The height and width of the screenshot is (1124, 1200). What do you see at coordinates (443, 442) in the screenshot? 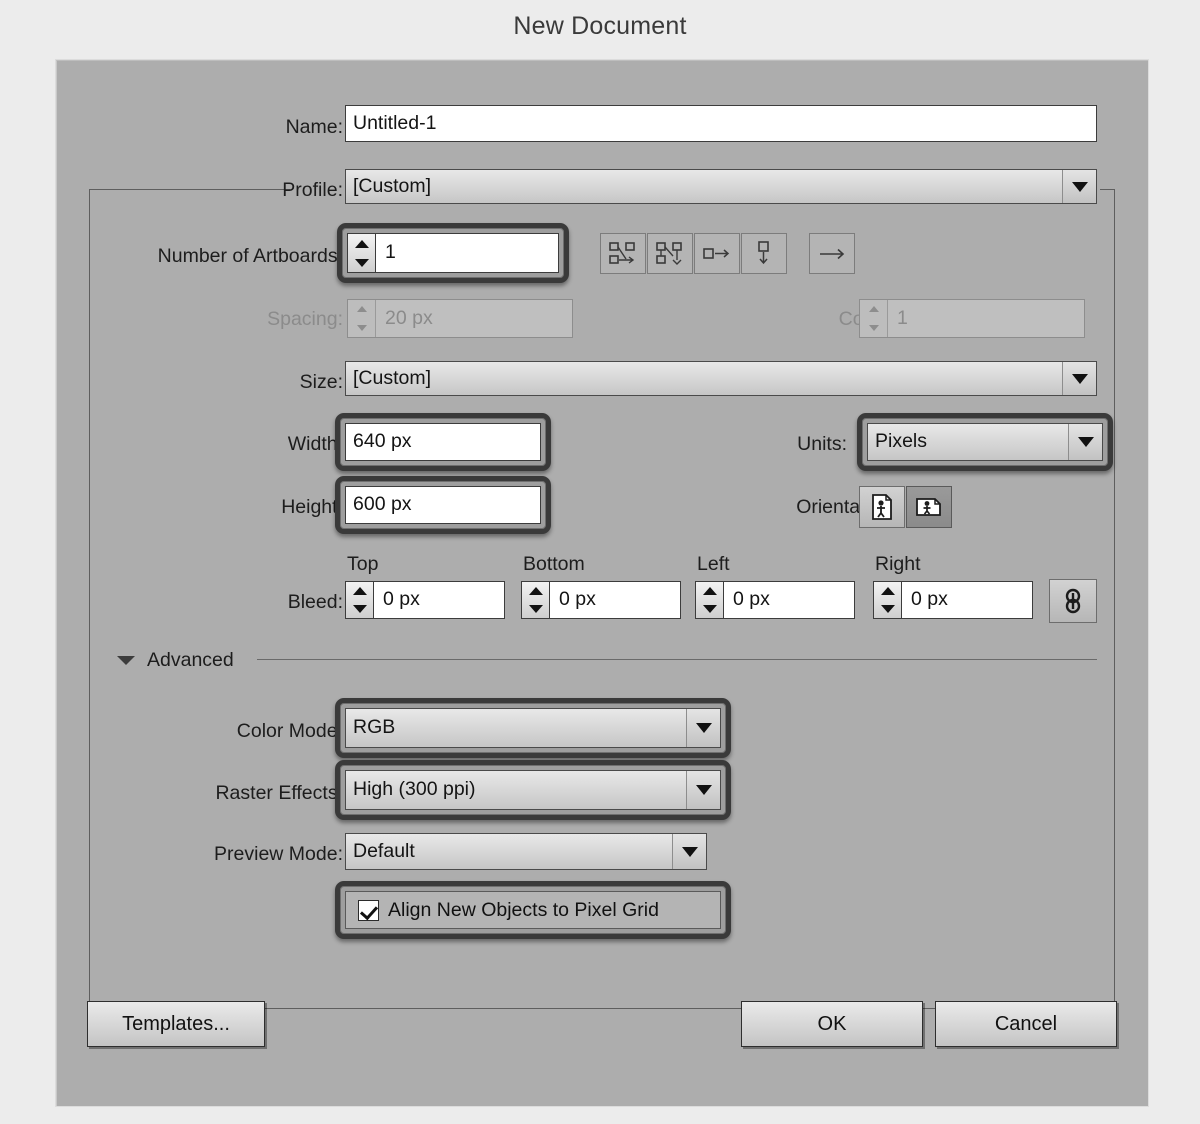
I see `width-input: 640 px` at bounding box center [443, 442].